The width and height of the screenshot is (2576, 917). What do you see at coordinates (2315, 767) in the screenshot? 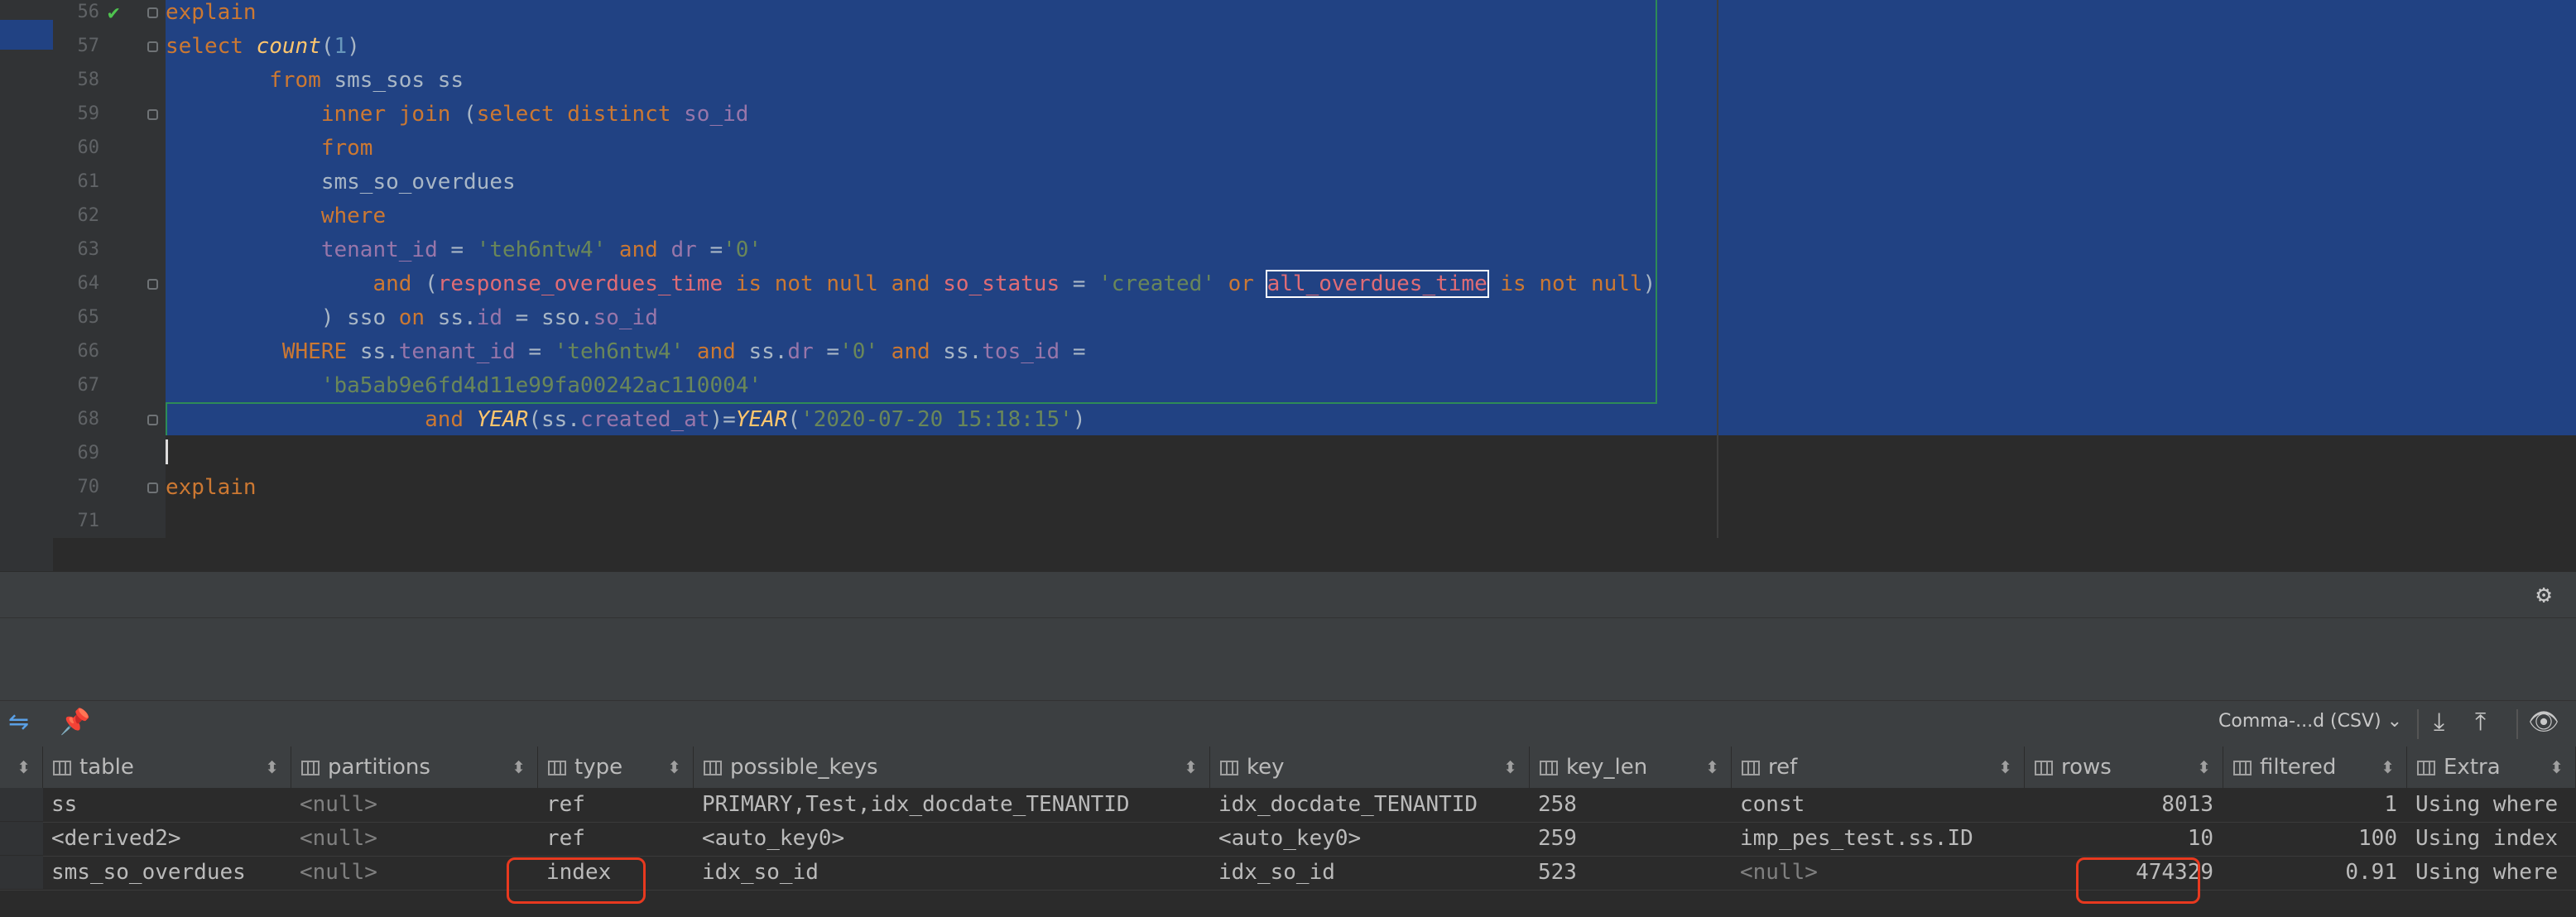
I see `column-header: filtered ⬍` at bounding box center [2315, 767].